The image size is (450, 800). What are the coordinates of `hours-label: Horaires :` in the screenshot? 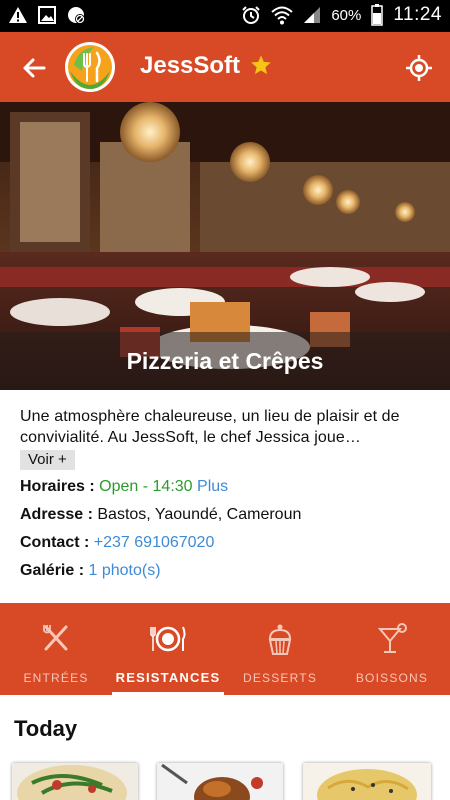 It's located at (57, 486).